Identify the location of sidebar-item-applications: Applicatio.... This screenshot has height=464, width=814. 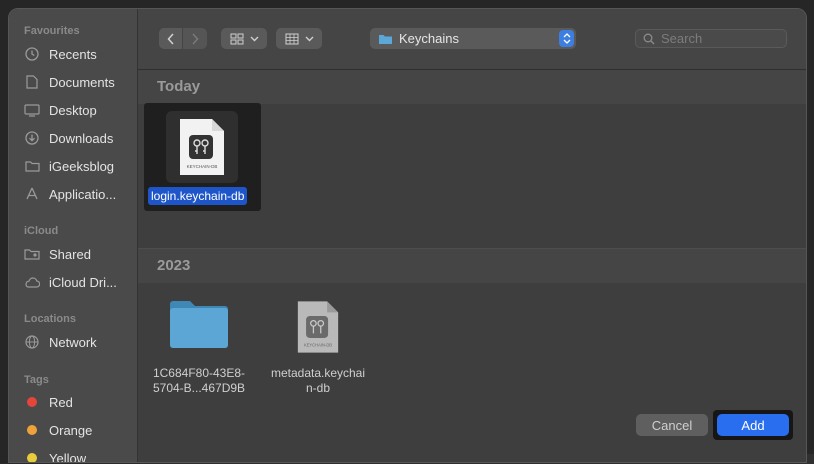
(73, 194).